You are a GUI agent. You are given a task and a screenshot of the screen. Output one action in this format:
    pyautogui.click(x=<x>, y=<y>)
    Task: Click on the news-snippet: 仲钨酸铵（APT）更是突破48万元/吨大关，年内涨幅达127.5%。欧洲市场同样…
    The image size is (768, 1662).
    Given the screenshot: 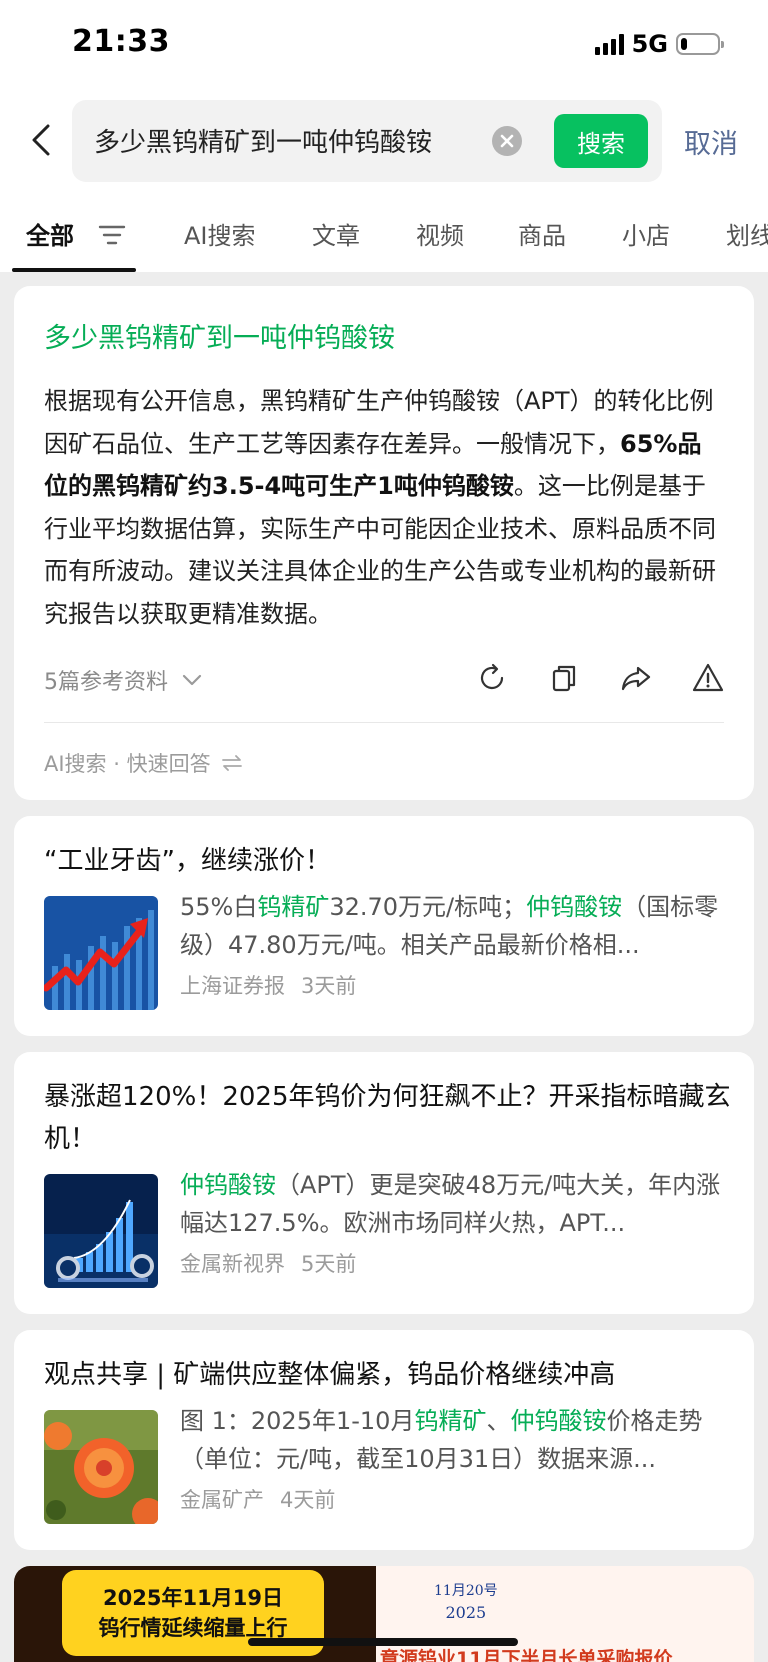 What is the action you would take?
    pyautogui.click(x=454, y=1204)
    